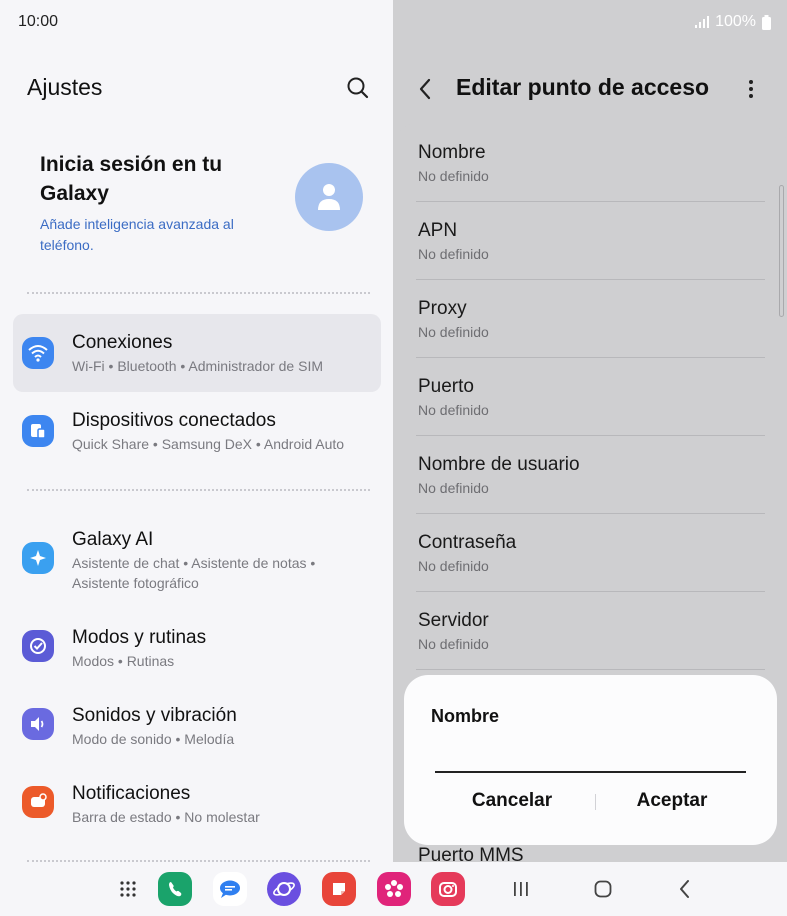 The width and height of the screenshot is (787, 916). I want to click on notes-app, so click(339, 889).